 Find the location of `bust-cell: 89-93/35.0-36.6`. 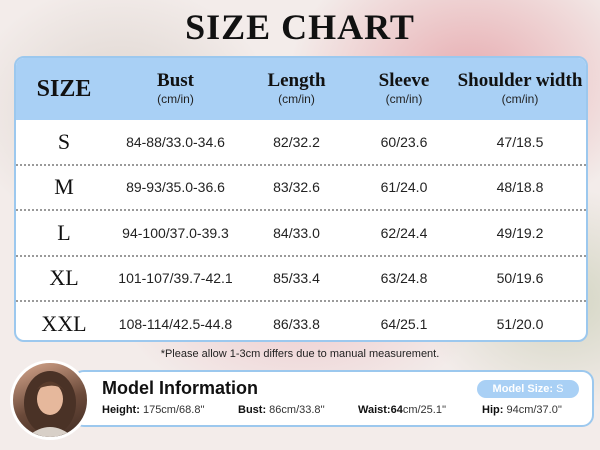

bust-cell: 89-93/35.0-36.6 is located at coordinates (175, 187).